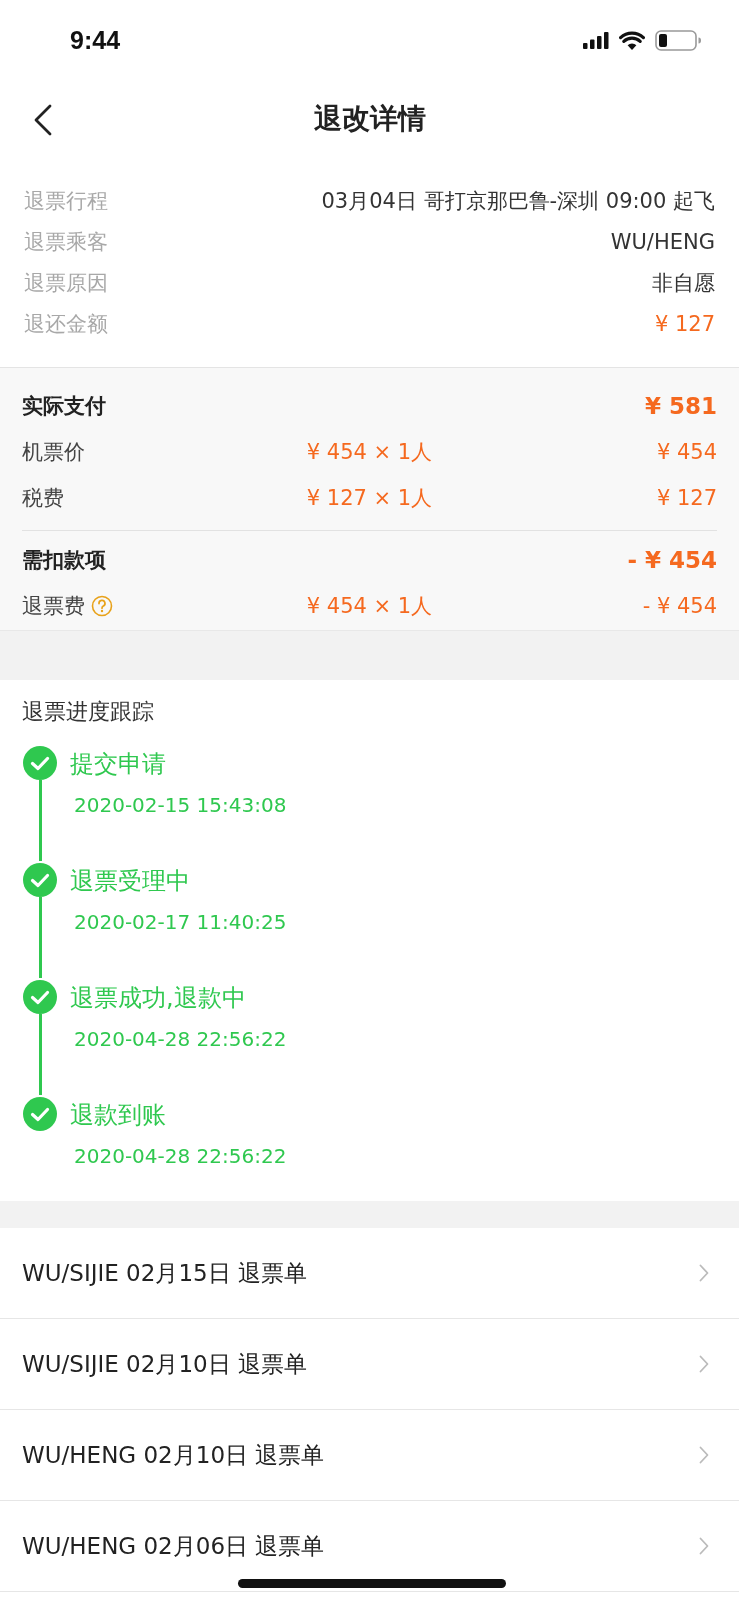  I want to click on total-amount: ¥ 581, so click(680, 406).